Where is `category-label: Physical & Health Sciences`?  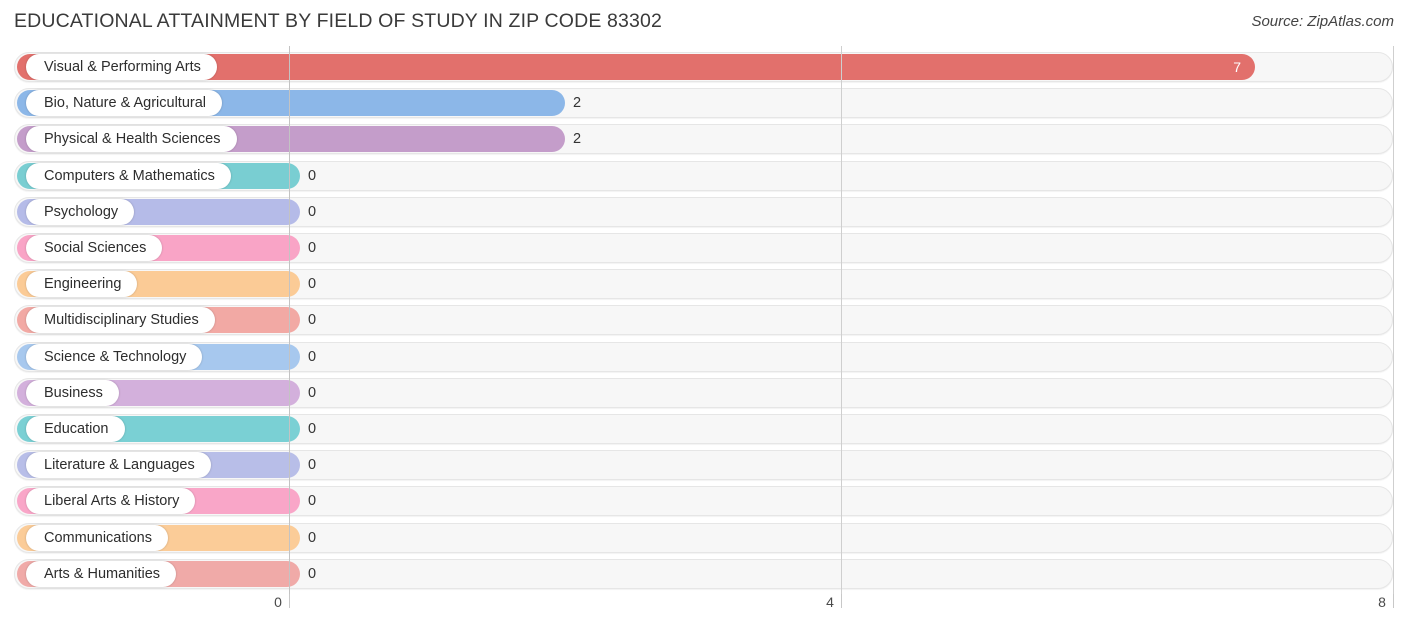
category-label: Physical & Health Sciences is located at coordinates (131, 139).